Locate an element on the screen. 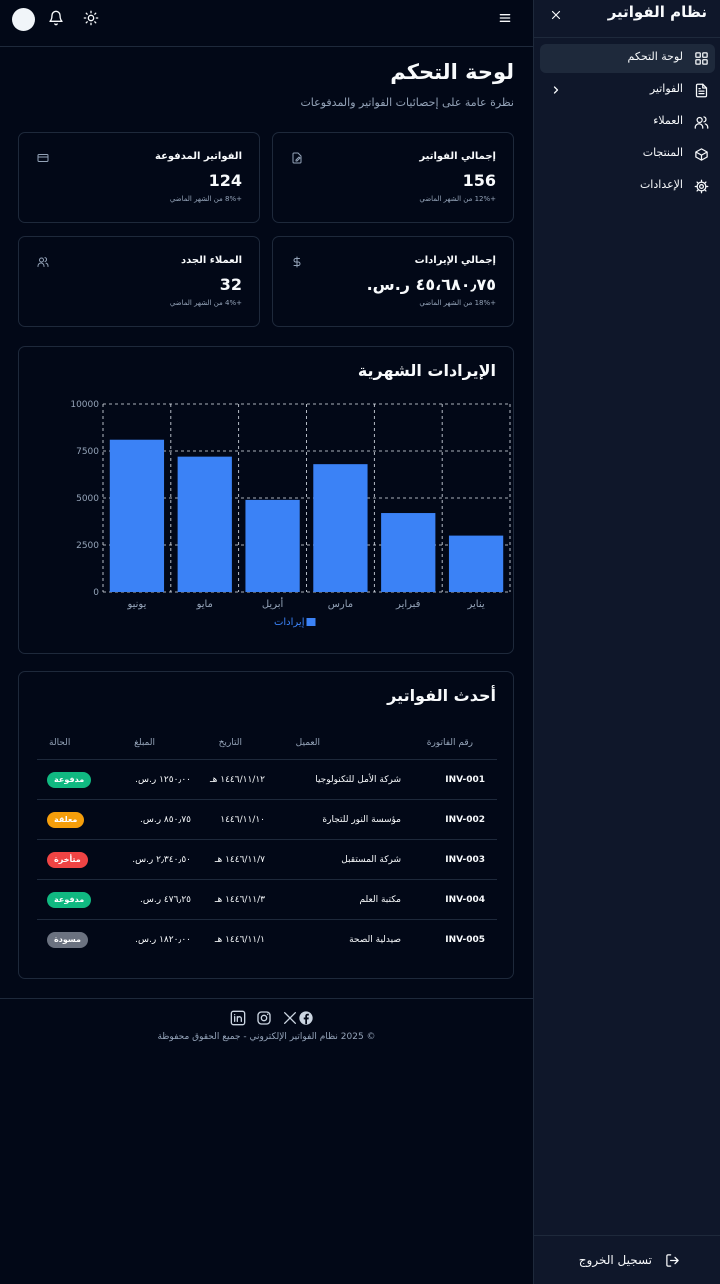 This screenshot has width=720, height=1284. sidebar-item-label: لوحة التحكم is located at coordinates (655, 56).